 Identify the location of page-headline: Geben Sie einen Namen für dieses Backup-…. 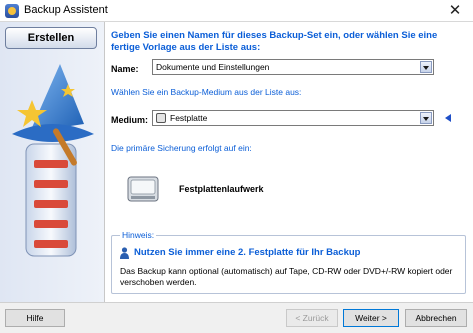
(274, 41).